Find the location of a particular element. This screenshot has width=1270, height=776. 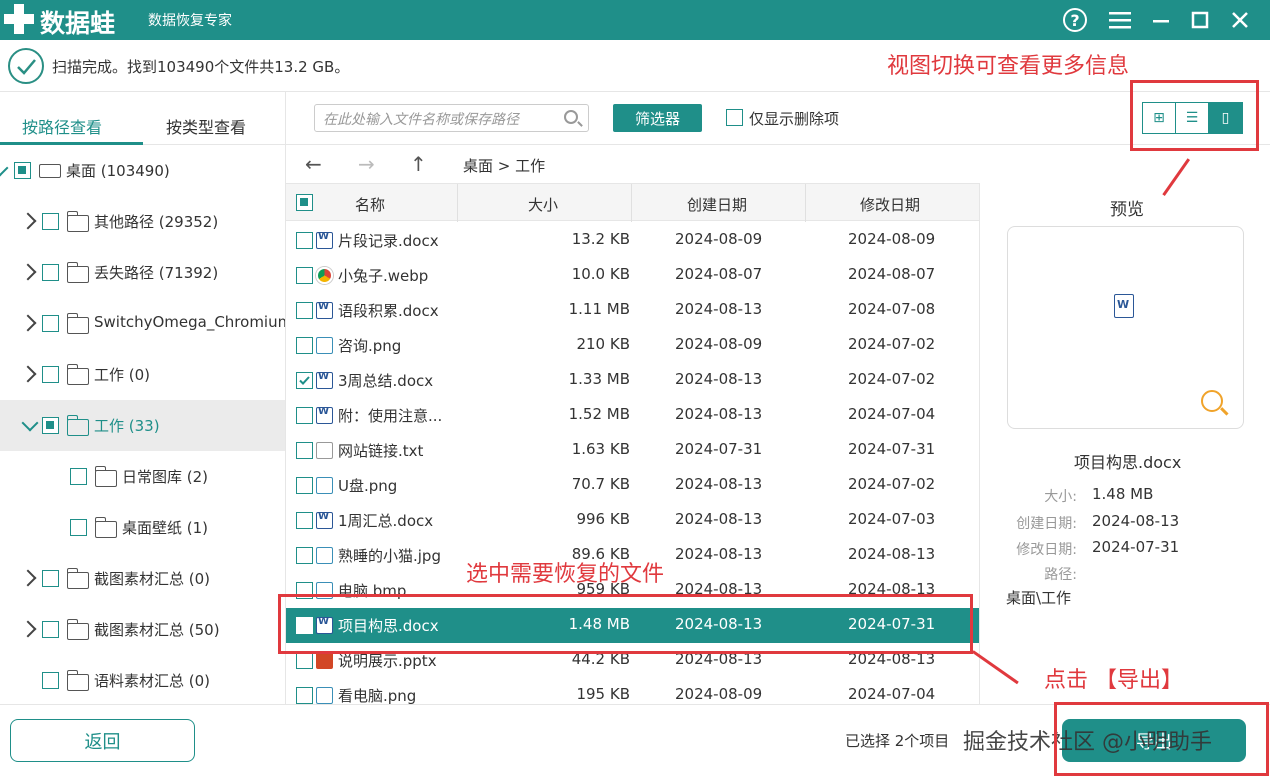

table-row: 1周汇总.docx 996 KB 2024-08-13 2024-07-03 is located at coordinates (632, 520).